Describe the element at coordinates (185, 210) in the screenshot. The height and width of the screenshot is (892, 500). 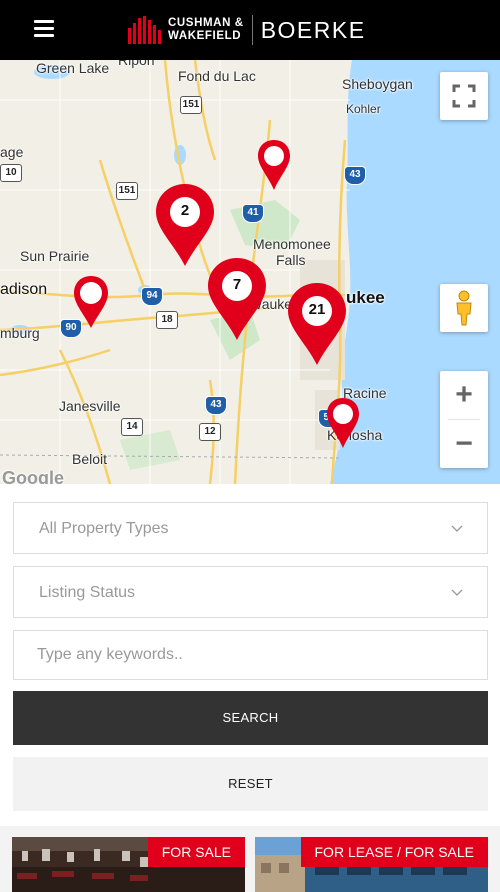
I see `pin-count: 2` at that location.